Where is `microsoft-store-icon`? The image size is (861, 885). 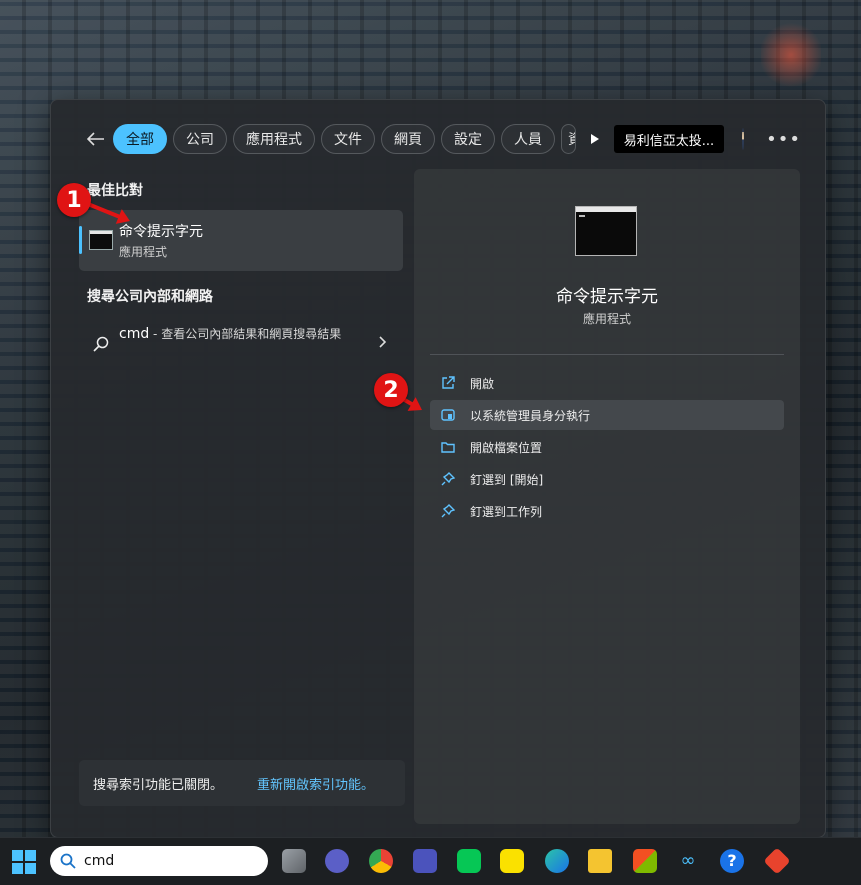 microsoft-store-icon is located at coordinates (645, 861).